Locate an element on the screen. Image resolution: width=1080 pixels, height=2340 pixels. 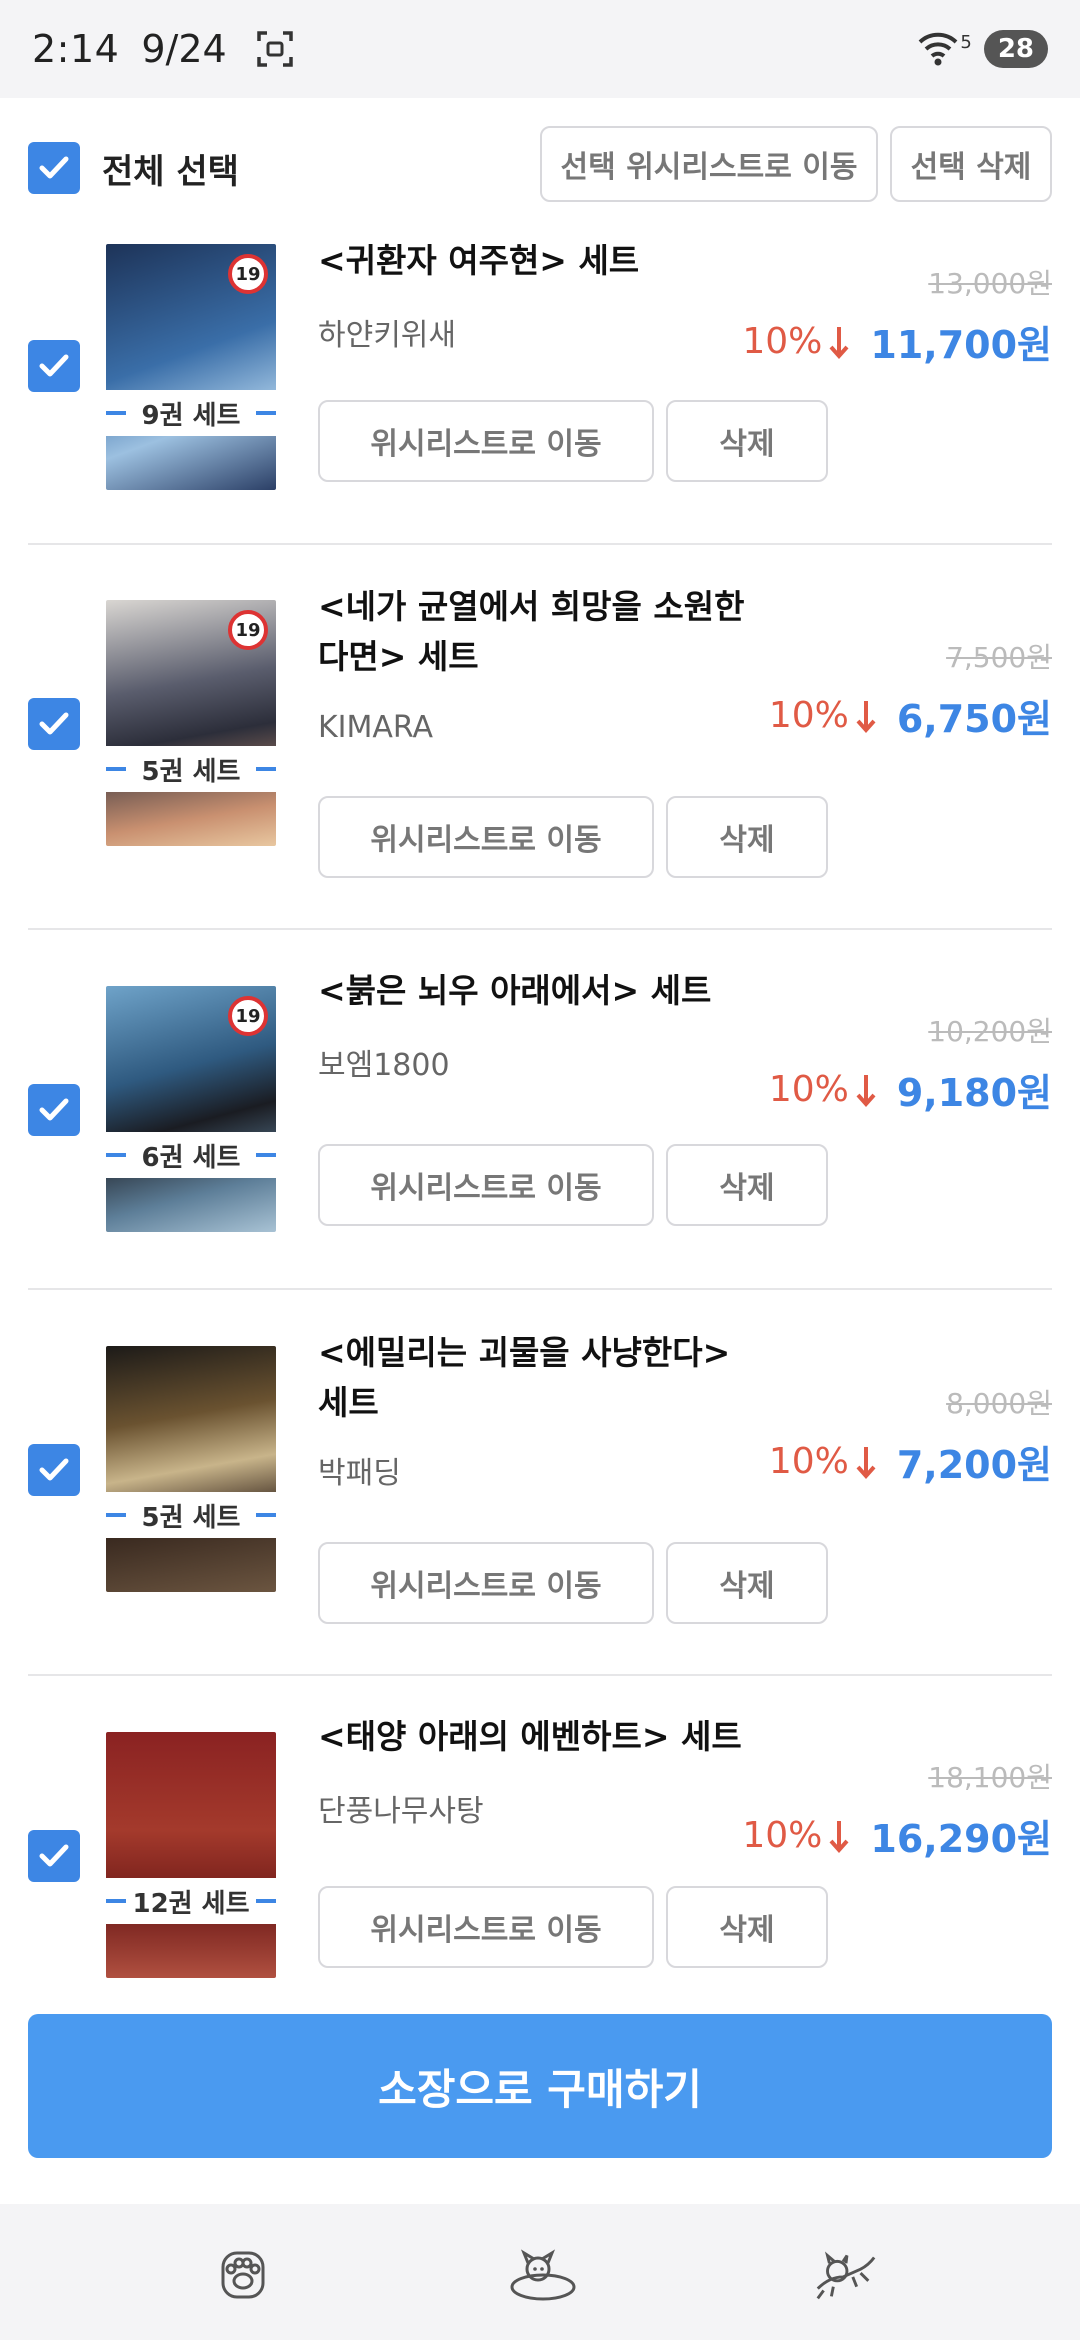
price-row: 10% 6,750원 is located at coordinates (910, 715).